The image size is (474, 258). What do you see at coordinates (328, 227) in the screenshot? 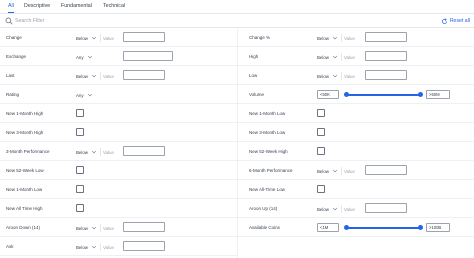
I see `range-min-box: <1M` at bounding box center [328, 227].